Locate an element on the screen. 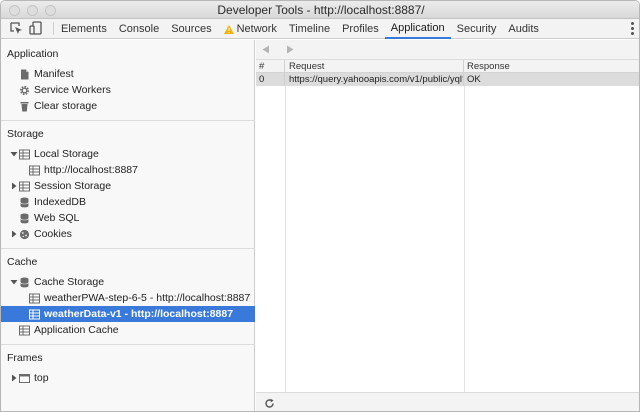 This screenshot has width=640, height=412. window-title: Developer Tools - http://localhost:8887/ is located at coordinates (321, 10).